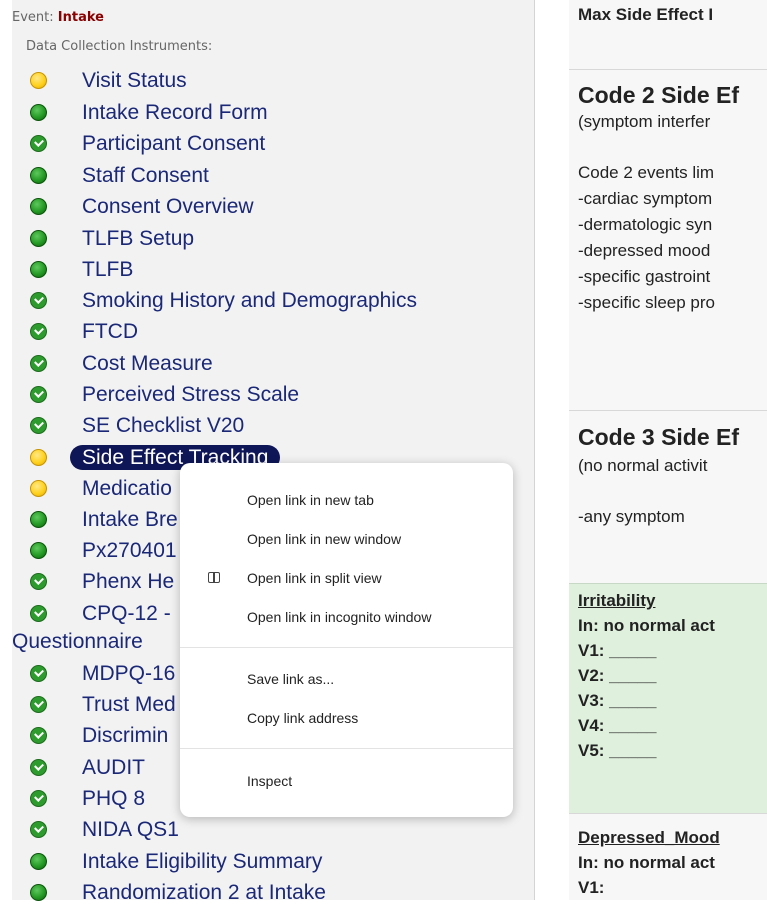 This screenshot has height=907, width=767. What do you see at coordinates (314, 578) in the screenshot?
I see `menu-open-split-view: Open link in split view` at bounding box center [314, 578].